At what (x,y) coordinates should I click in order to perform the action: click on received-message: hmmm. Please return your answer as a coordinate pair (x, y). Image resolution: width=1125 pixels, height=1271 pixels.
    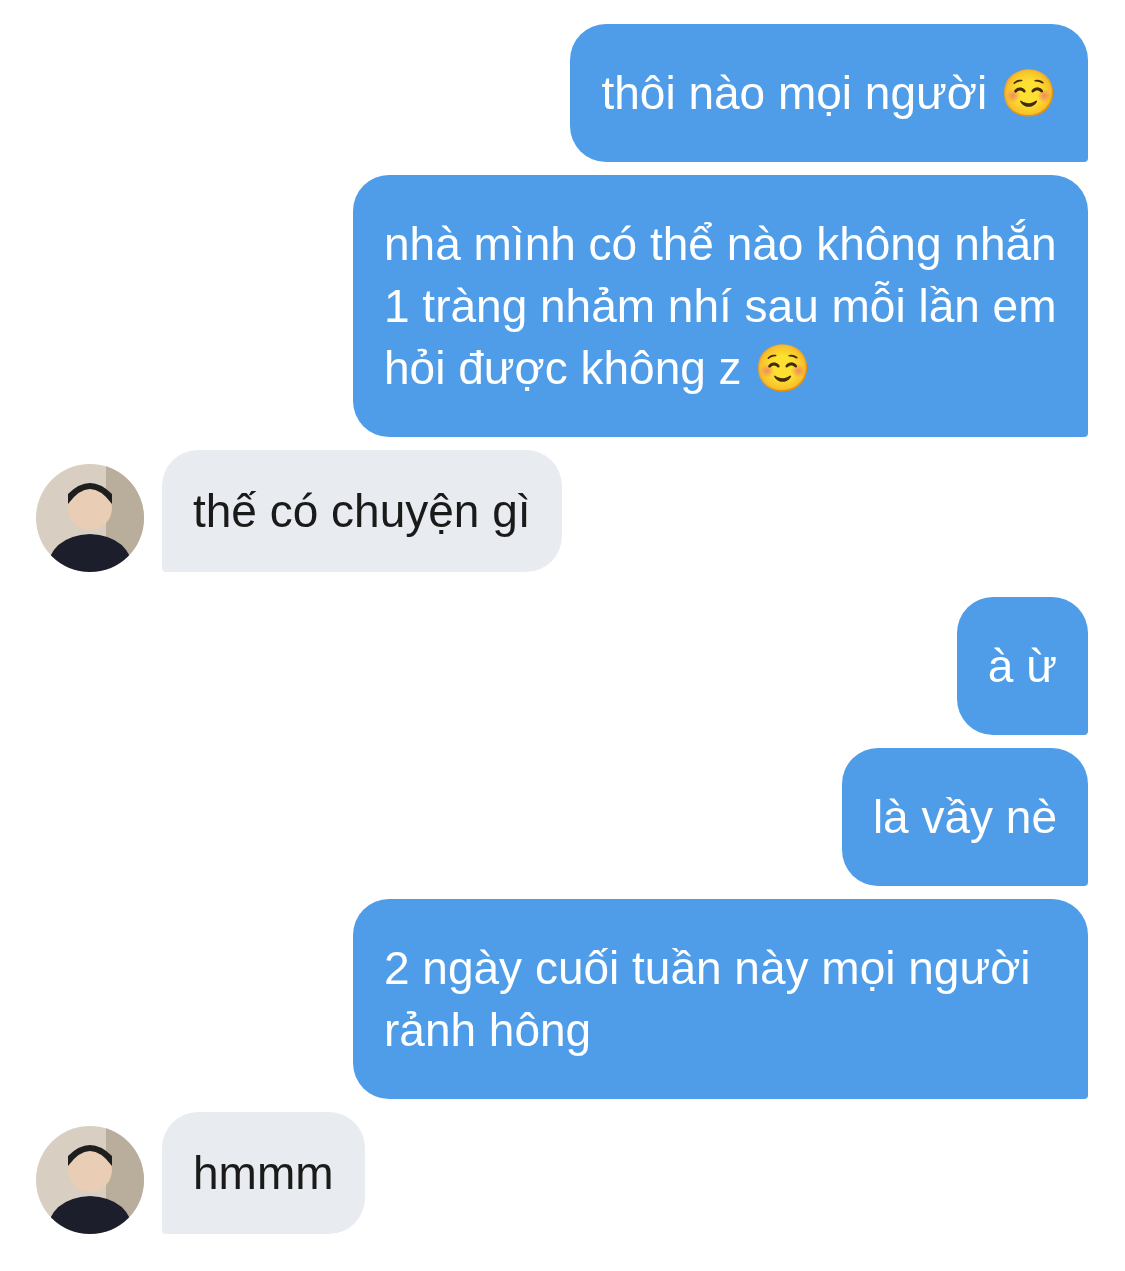
    Looking at the image, I should click on (263, 1173).